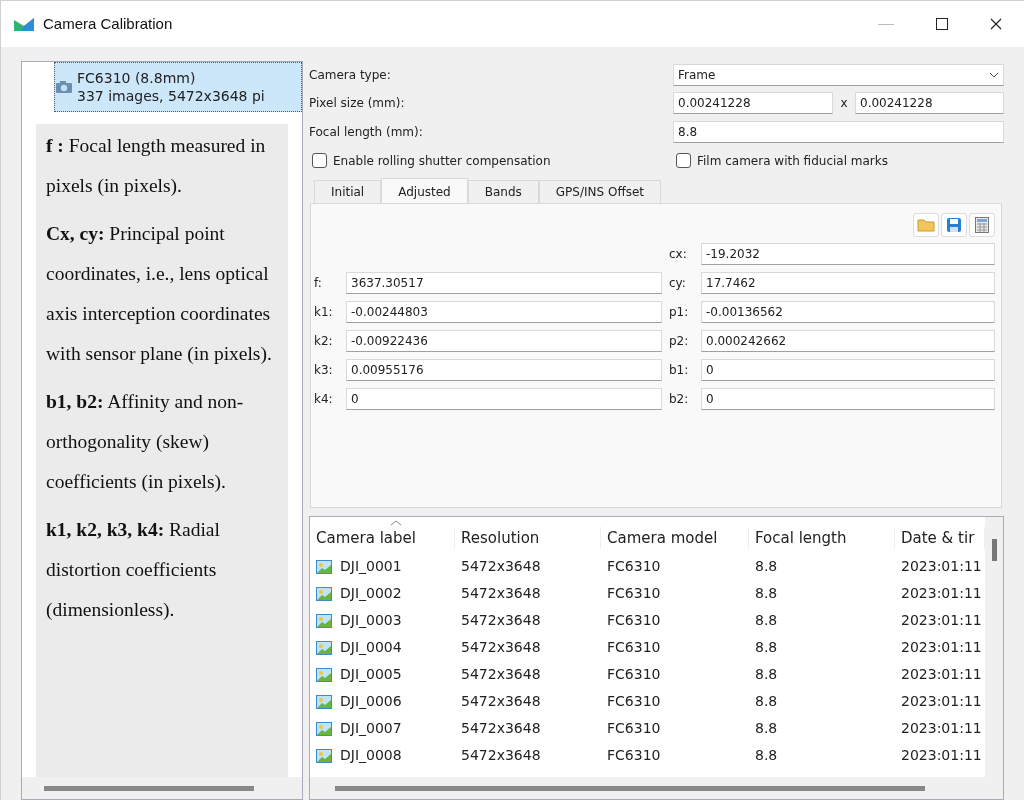 This screenshot has height=800, width=1024. Describe the element at coordinates (822, 537) in the screenshot. I see `column-header: Focal length` at that location.